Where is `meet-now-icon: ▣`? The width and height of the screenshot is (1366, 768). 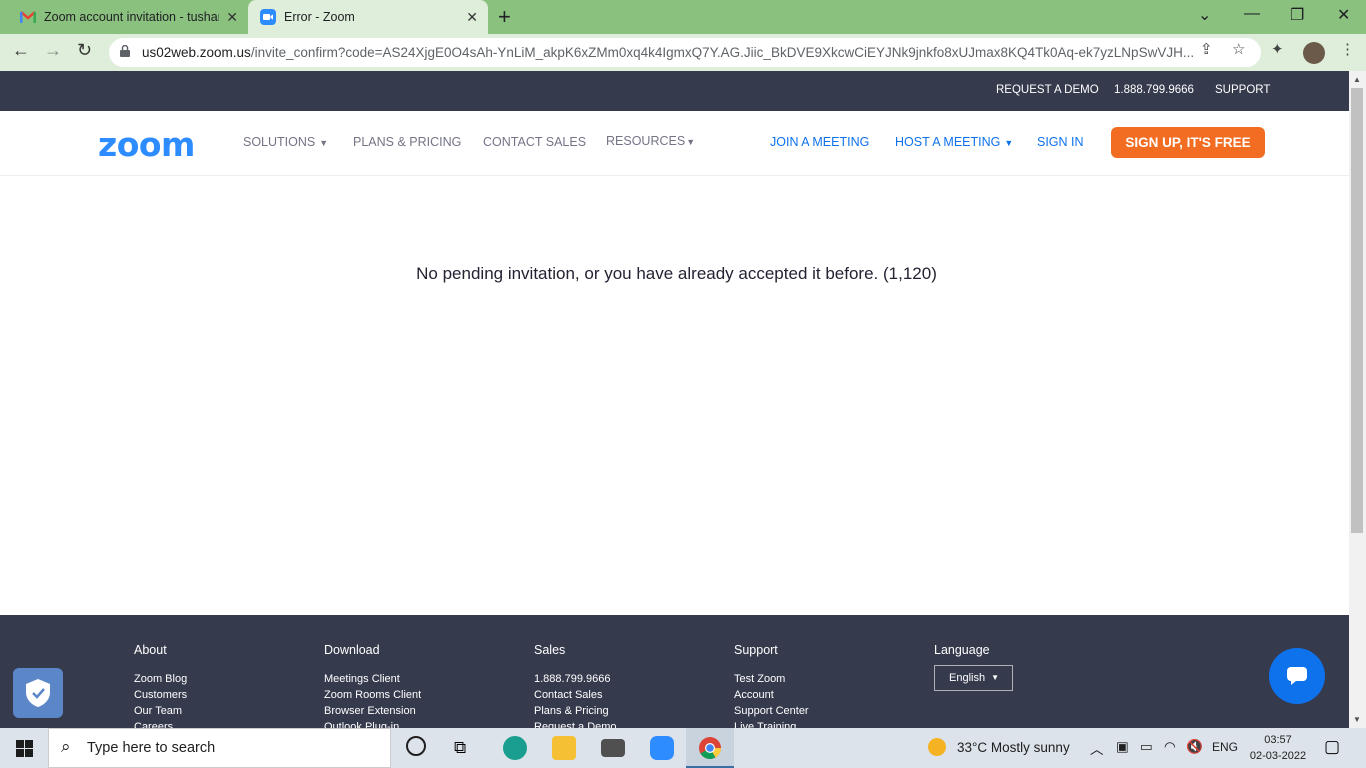 meet-now-icon: ▣ is located at coordinates (1122, 747).